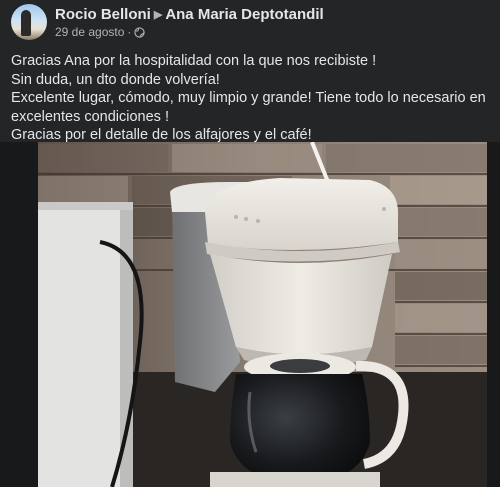 The width and height of the screenshot is (500, 487). Describe the element at coordinates (103, 14) in the screenshot. I see `author-name-link: Rocio Belloni` at that location.